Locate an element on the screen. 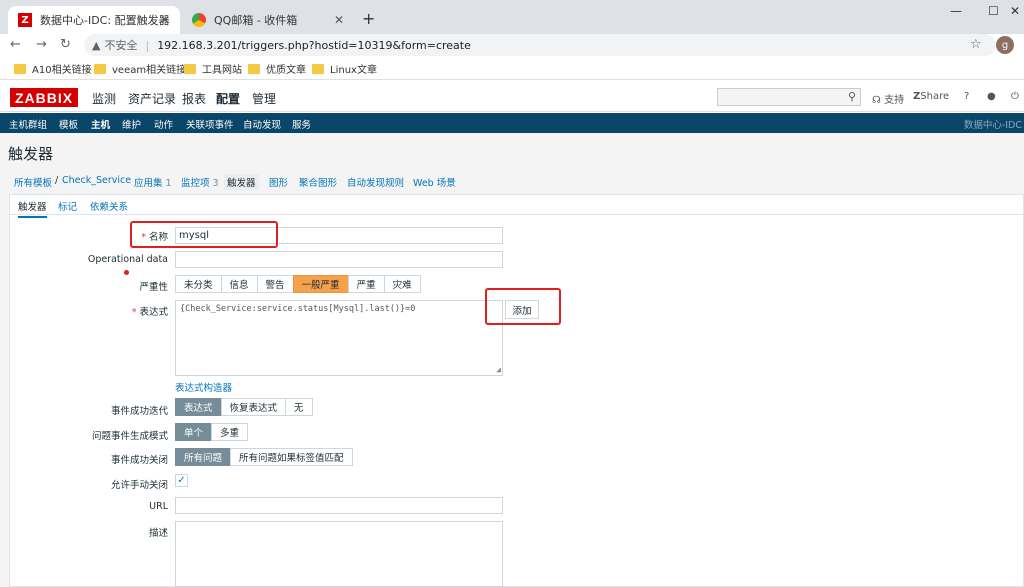 This screenshot has width=1024, height=587. profile-avatar: g is located at coordinates (1005, 45).